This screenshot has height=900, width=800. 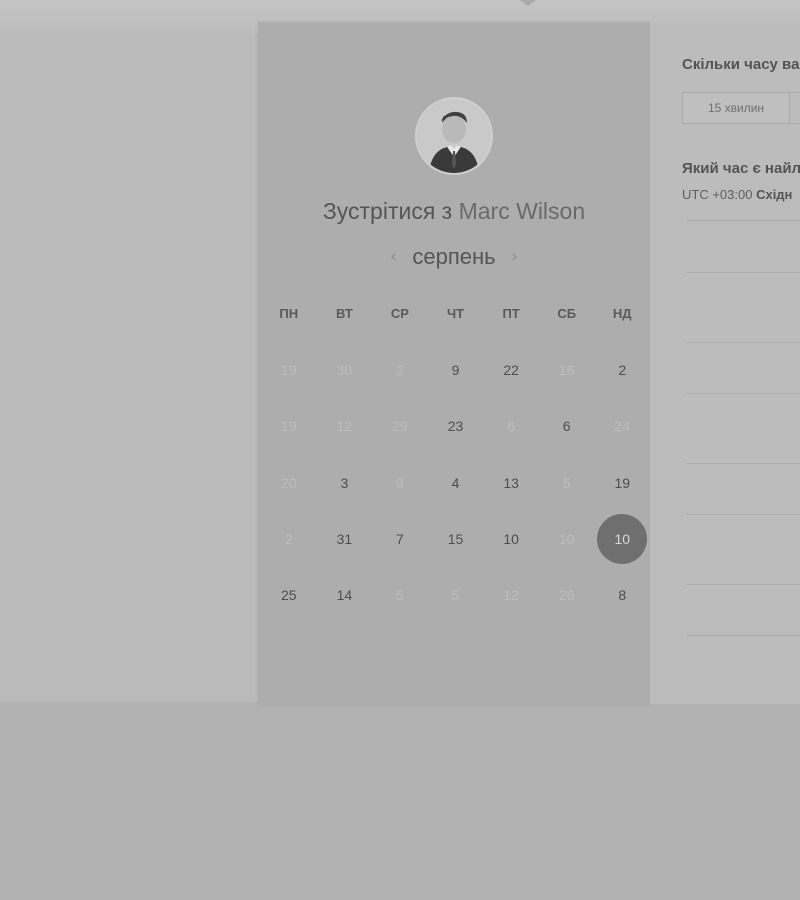 What do you see at coordinates (344, 370) in the screenshot?
I see `calendar-day: 30` at bounding box center [344, 370].